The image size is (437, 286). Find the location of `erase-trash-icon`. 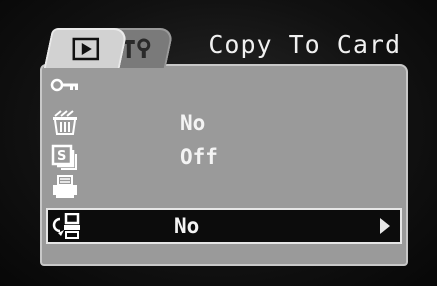

erase-trash-icon is located at coordinates (65, 122).